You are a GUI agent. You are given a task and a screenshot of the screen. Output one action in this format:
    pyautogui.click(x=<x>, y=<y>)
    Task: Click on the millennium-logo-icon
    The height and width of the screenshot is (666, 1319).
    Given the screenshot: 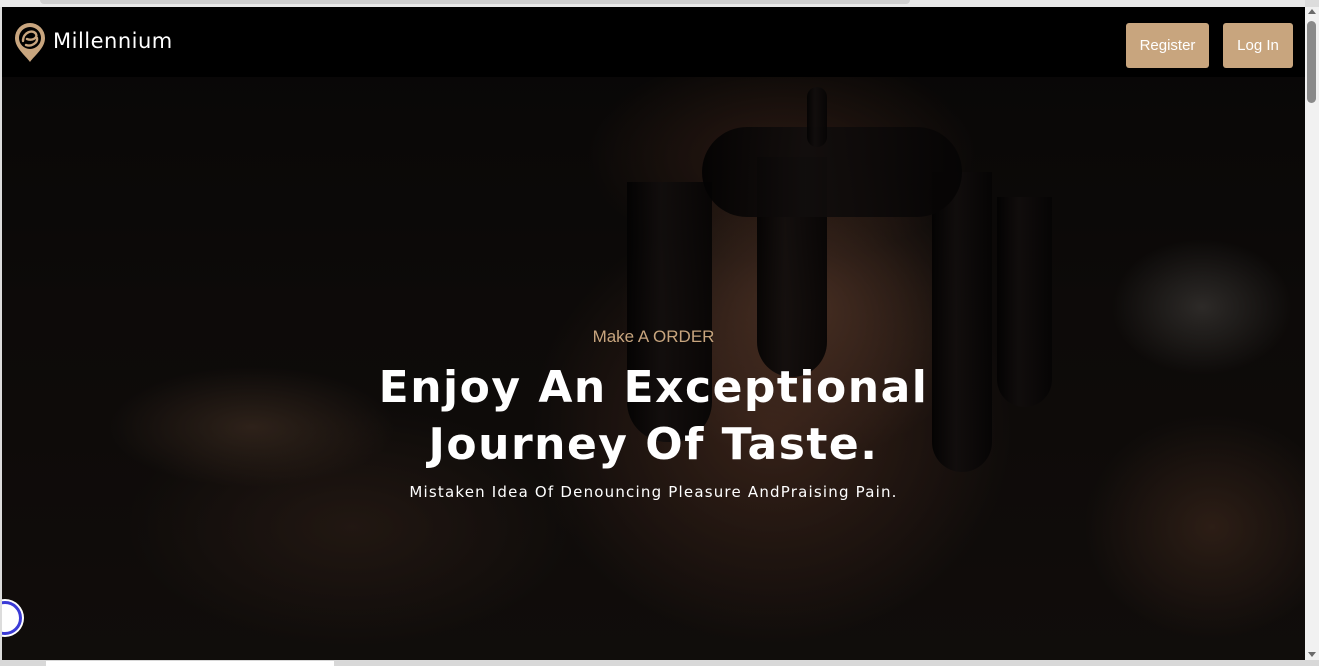 What is the action you would take?
    pyautogui.click(x=30, y=42)
    